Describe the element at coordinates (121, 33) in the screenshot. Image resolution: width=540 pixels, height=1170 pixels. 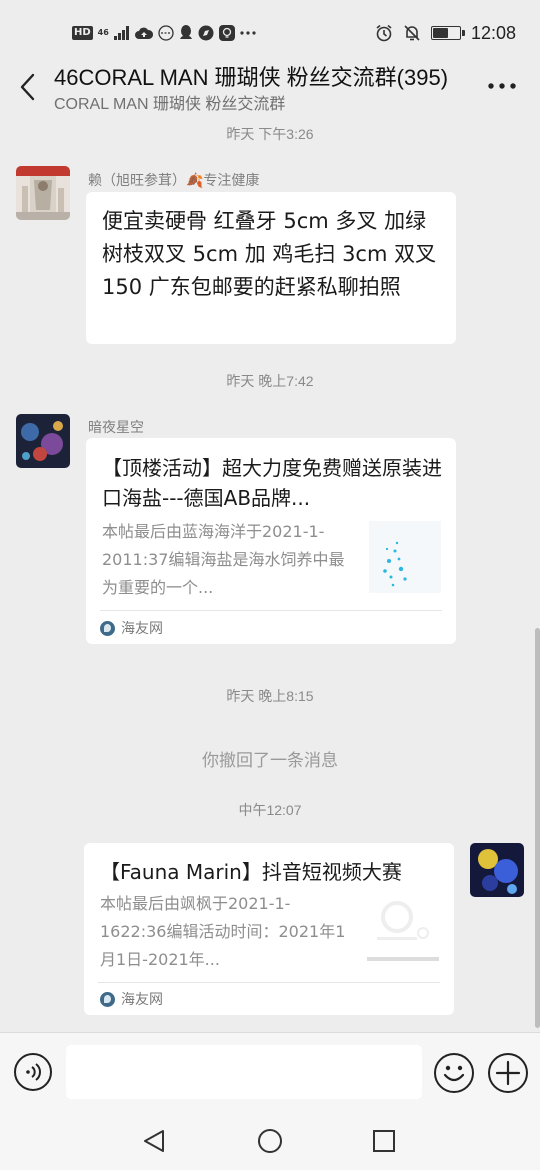
I see `signal-icon` at that location.